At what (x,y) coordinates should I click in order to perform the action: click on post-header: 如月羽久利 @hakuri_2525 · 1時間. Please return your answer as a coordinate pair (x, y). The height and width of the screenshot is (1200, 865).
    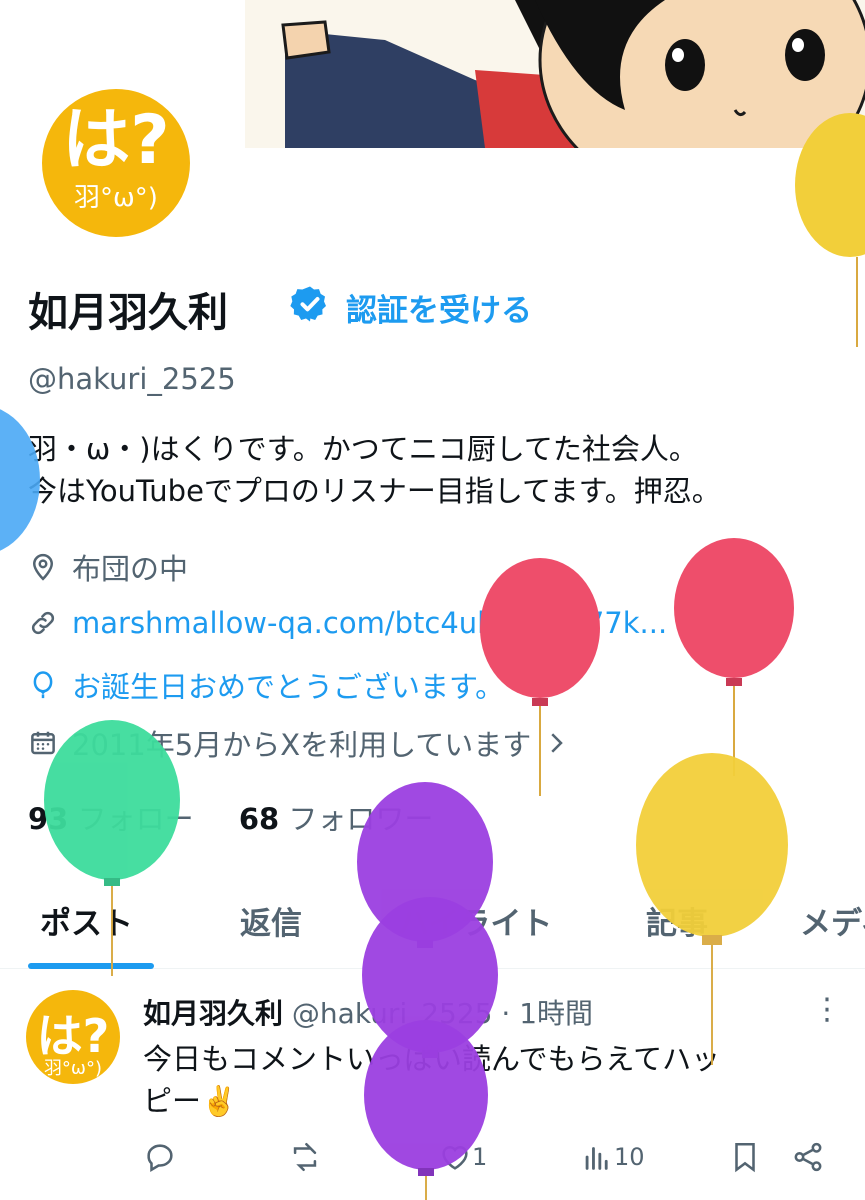
    Looking at the image, I should click on (368, 1012).